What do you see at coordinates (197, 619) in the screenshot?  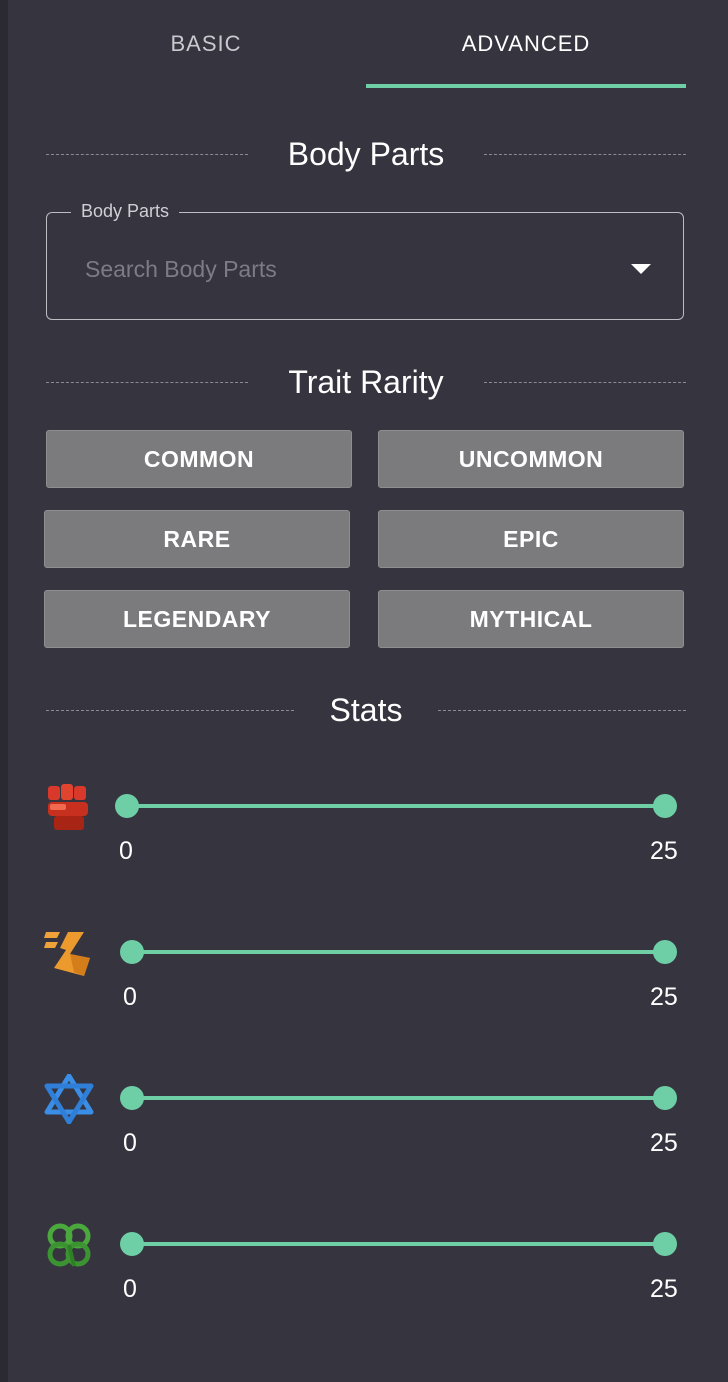 I see `rarity-legendary-button: LEGENDARY` at bounding box center [197, 619].